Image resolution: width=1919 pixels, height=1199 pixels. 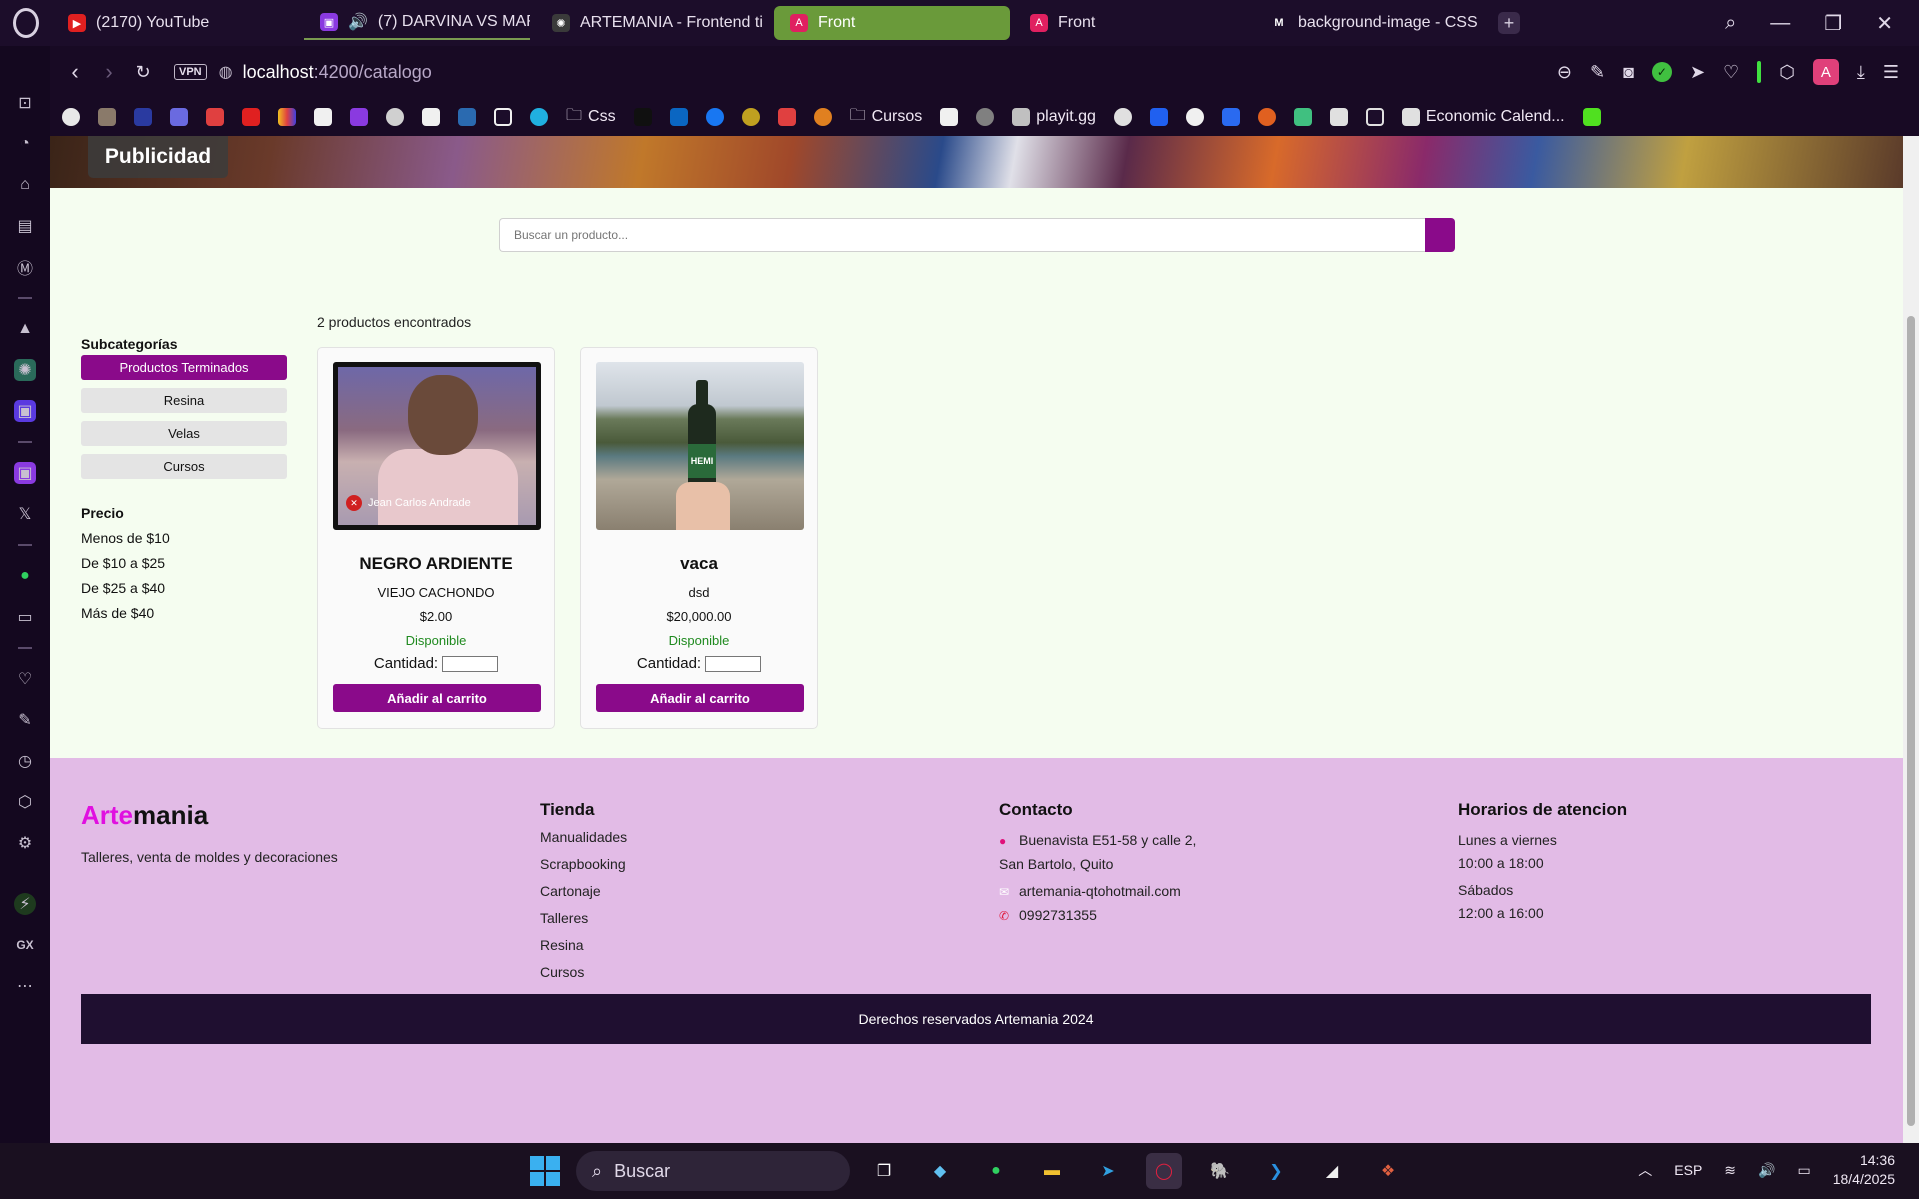 What do you see at coordinates (1628, 72) in the screenshot?
I see `camera-icon: ◙` at bounding box center [1628, 72].